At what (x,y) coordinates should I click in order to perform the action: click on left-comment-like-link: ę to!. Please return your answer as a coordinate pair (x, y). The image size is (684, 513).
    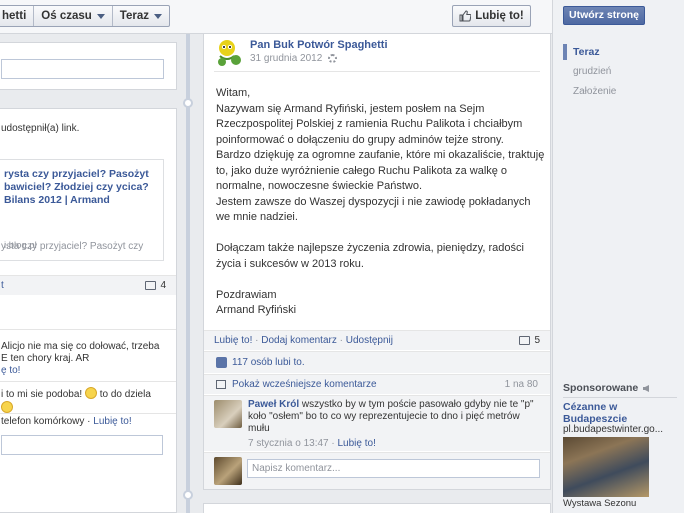
    Looking at the image, I should click on (10, 370).